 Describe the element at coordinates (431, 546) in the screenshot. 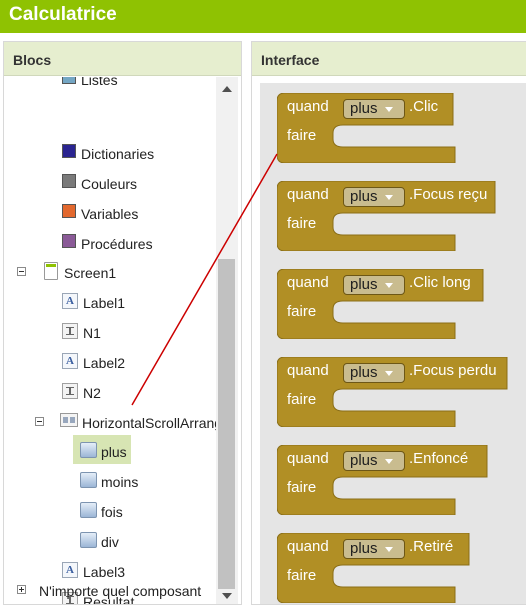

I see `block-event-name: .Retiré` at that location.